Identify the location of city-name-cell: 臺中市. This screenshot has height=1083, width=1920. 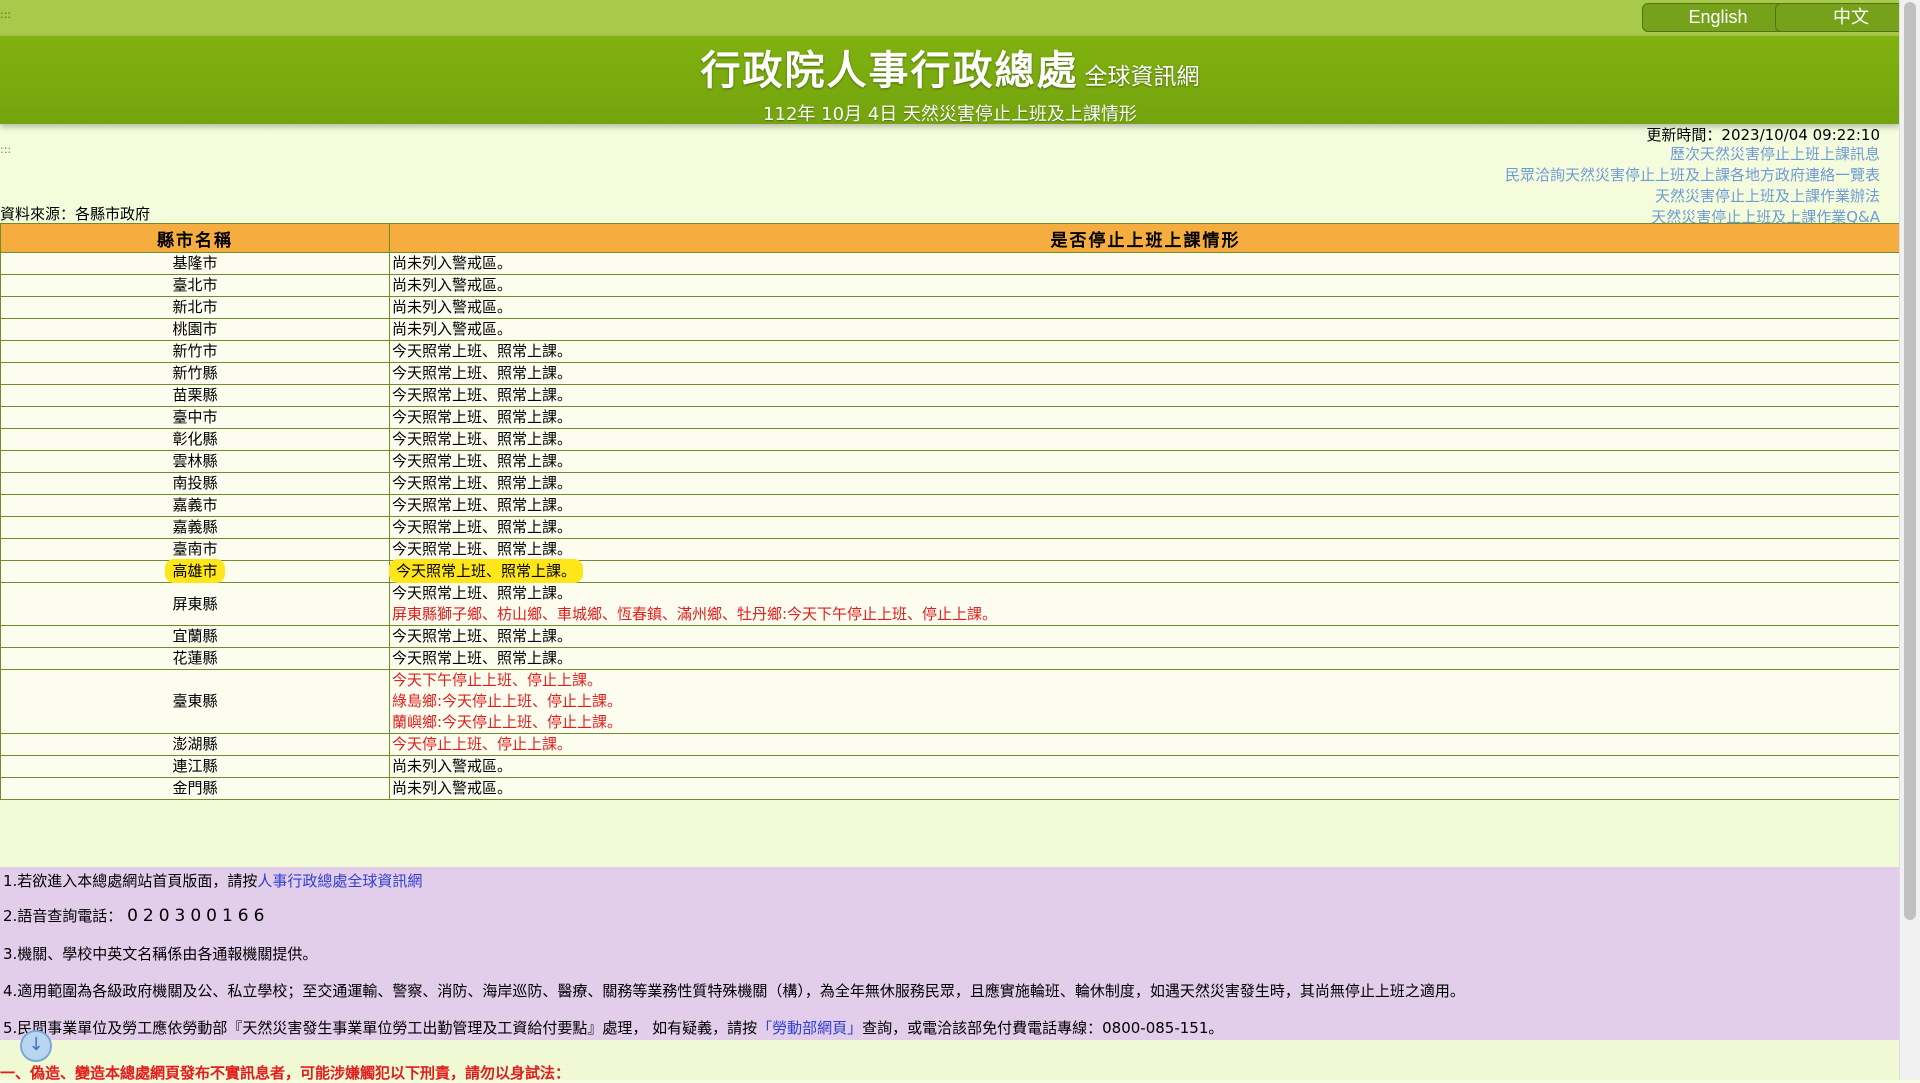
(195, 417).